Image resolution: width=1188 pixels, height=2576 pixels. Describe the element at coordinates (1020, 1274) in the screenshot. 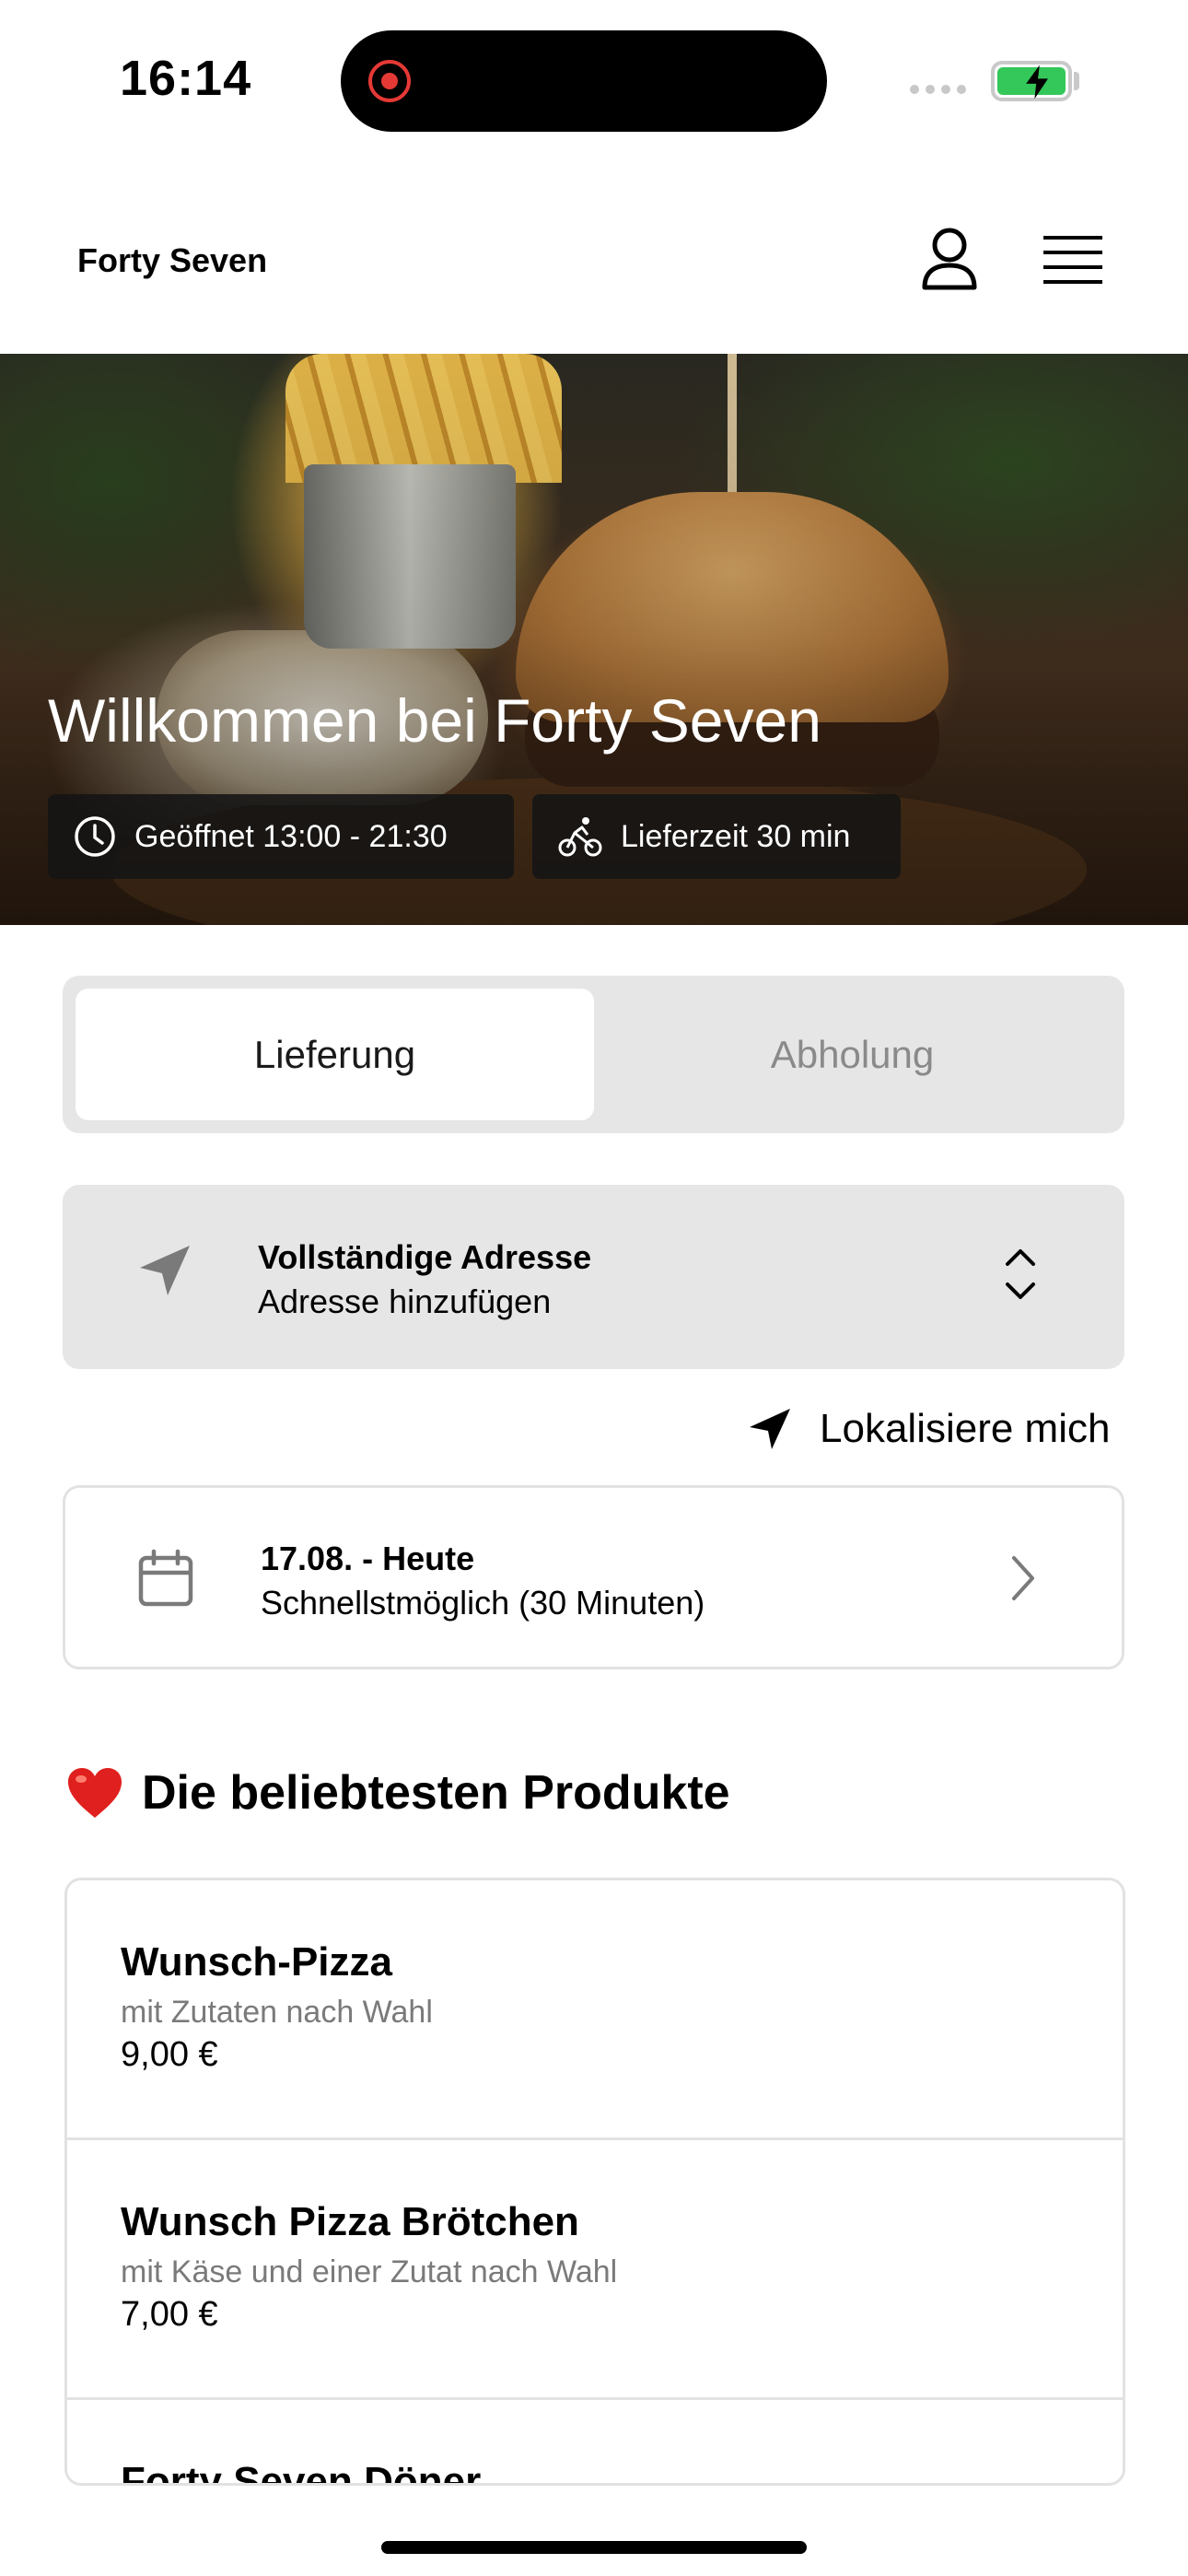

I see `chevron-up-down-icon` at that location.